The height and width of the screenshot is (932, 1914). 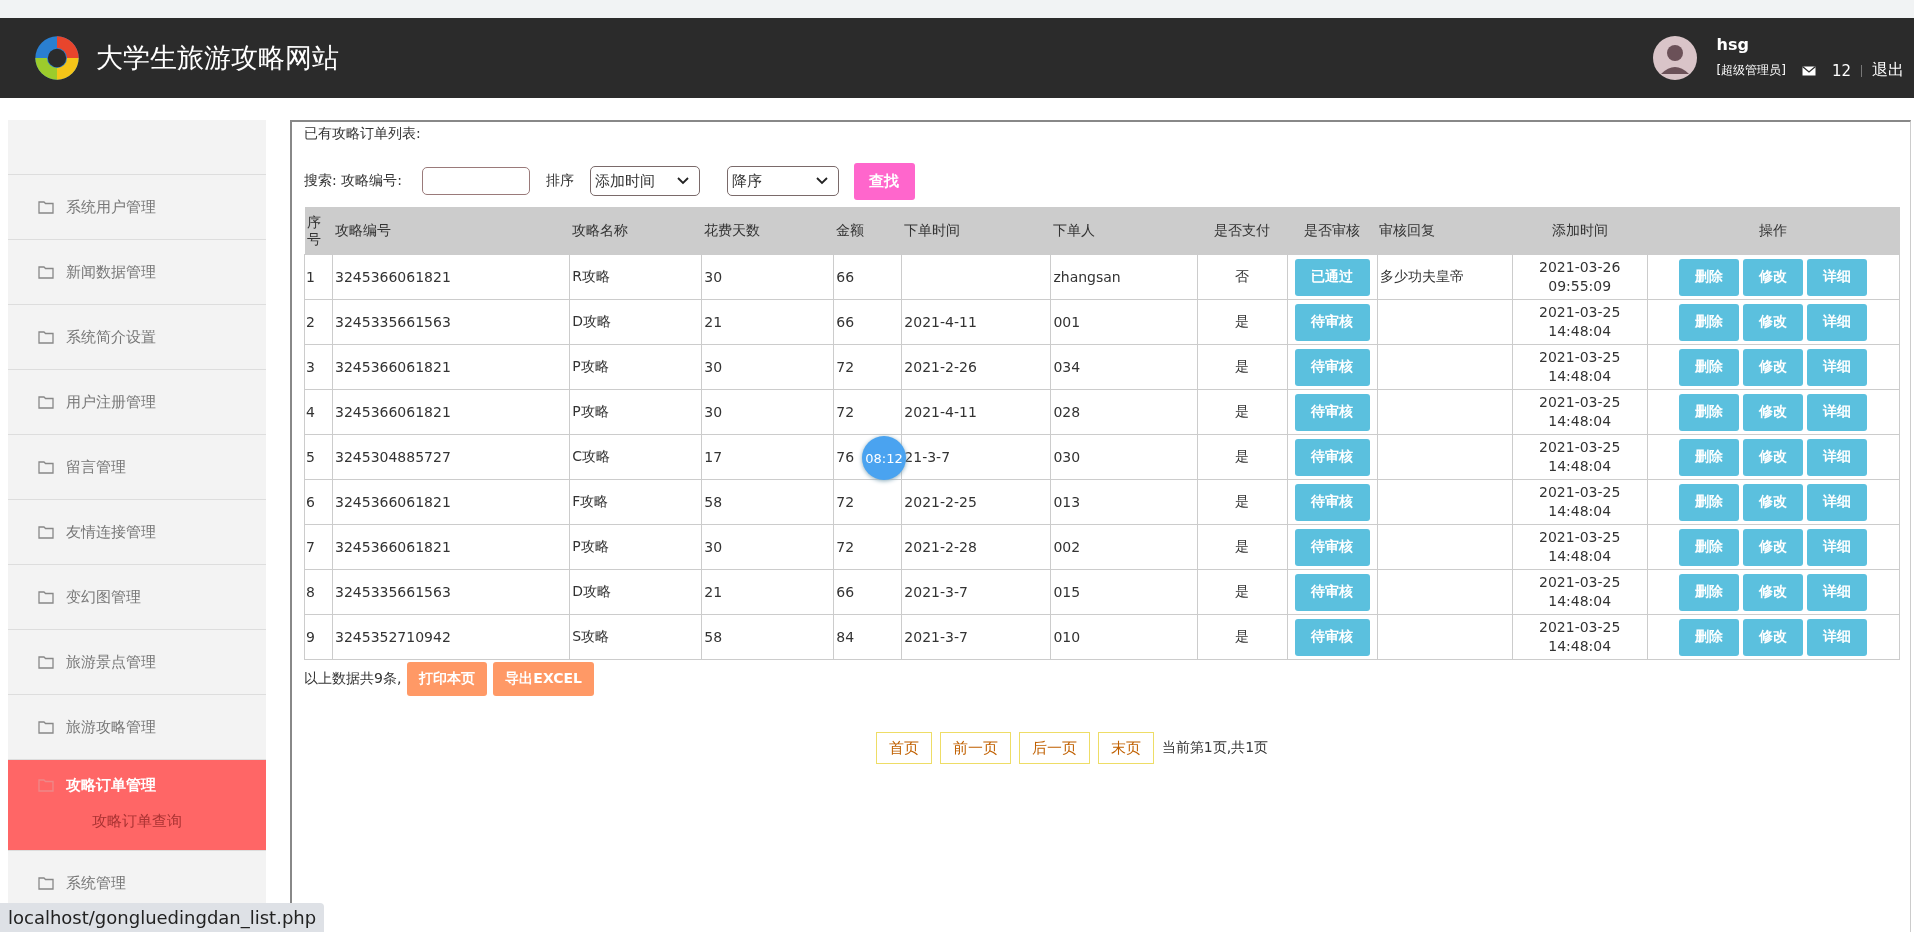 What do you see at coordinates (217, 58) in the screenshot?
I see `site-title: 大学生旅游攻略网站` at bounding box center [217, 58].